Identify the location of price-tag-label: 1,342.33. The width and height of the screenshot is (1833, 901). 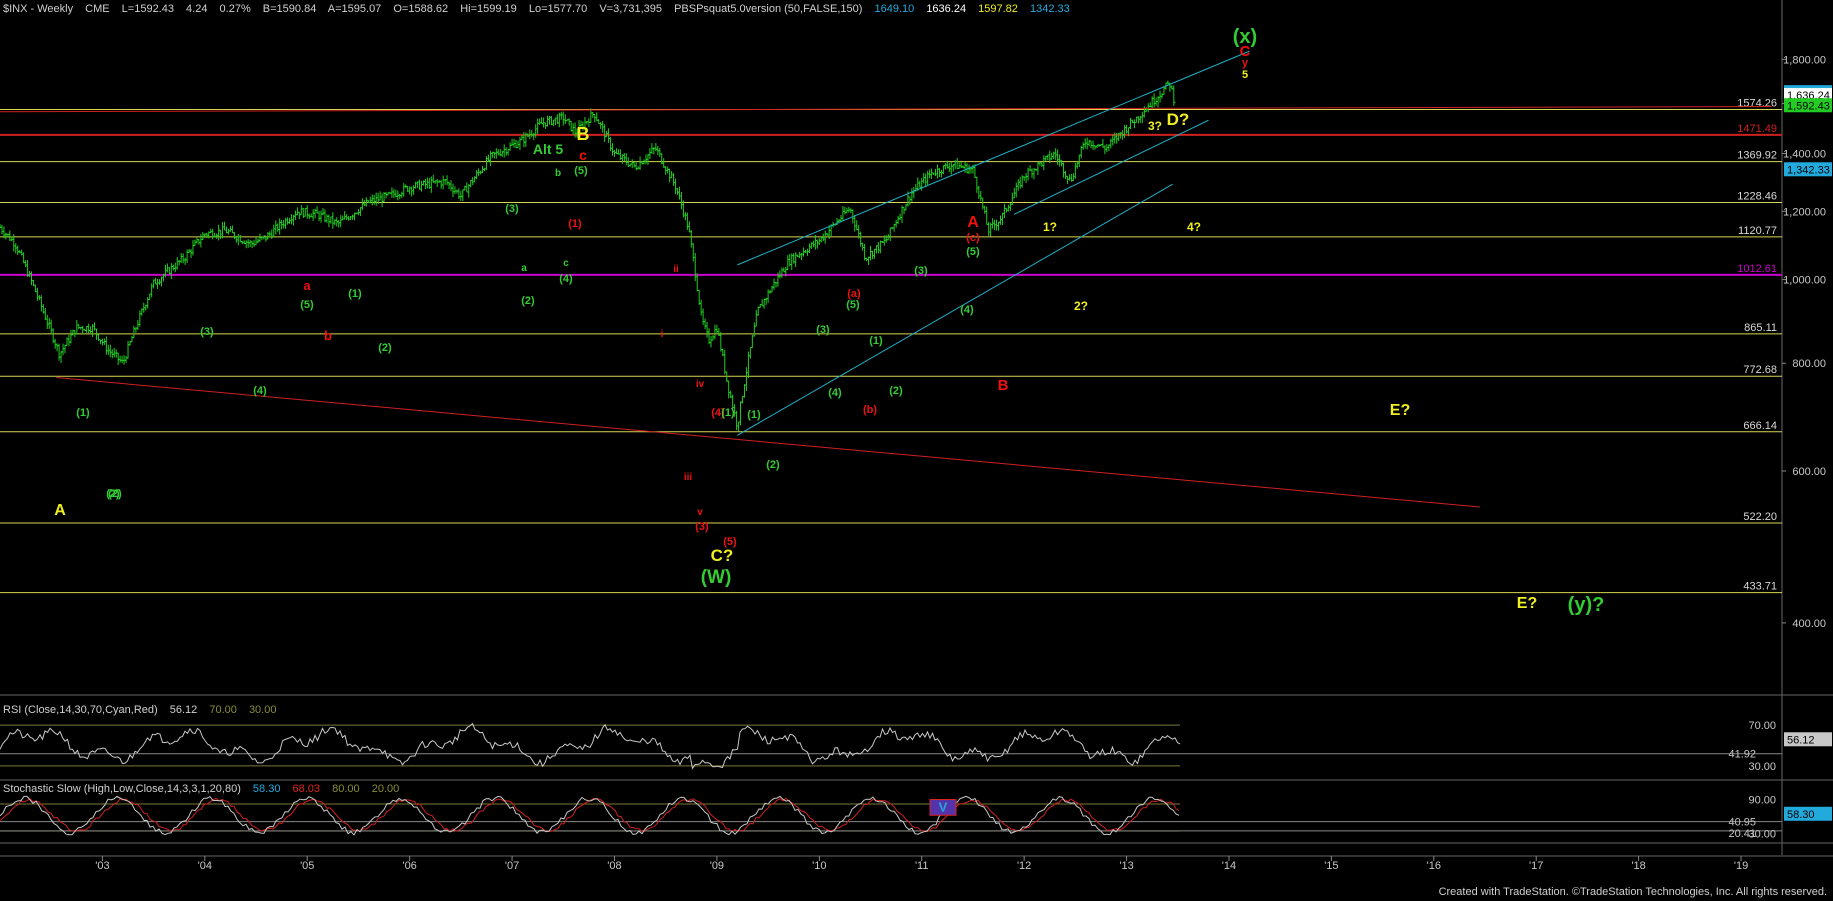
(1808, 170).